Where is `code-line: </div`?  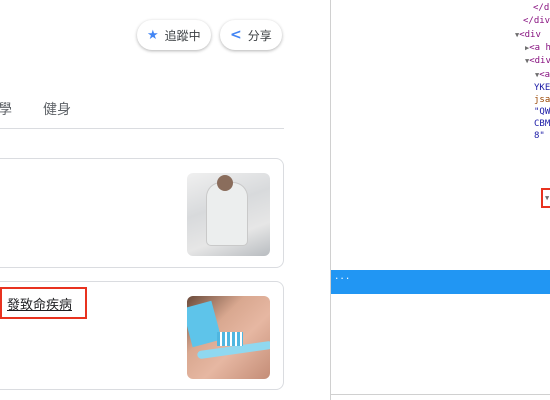
code-line: </div is located at coordinates (536, 21).